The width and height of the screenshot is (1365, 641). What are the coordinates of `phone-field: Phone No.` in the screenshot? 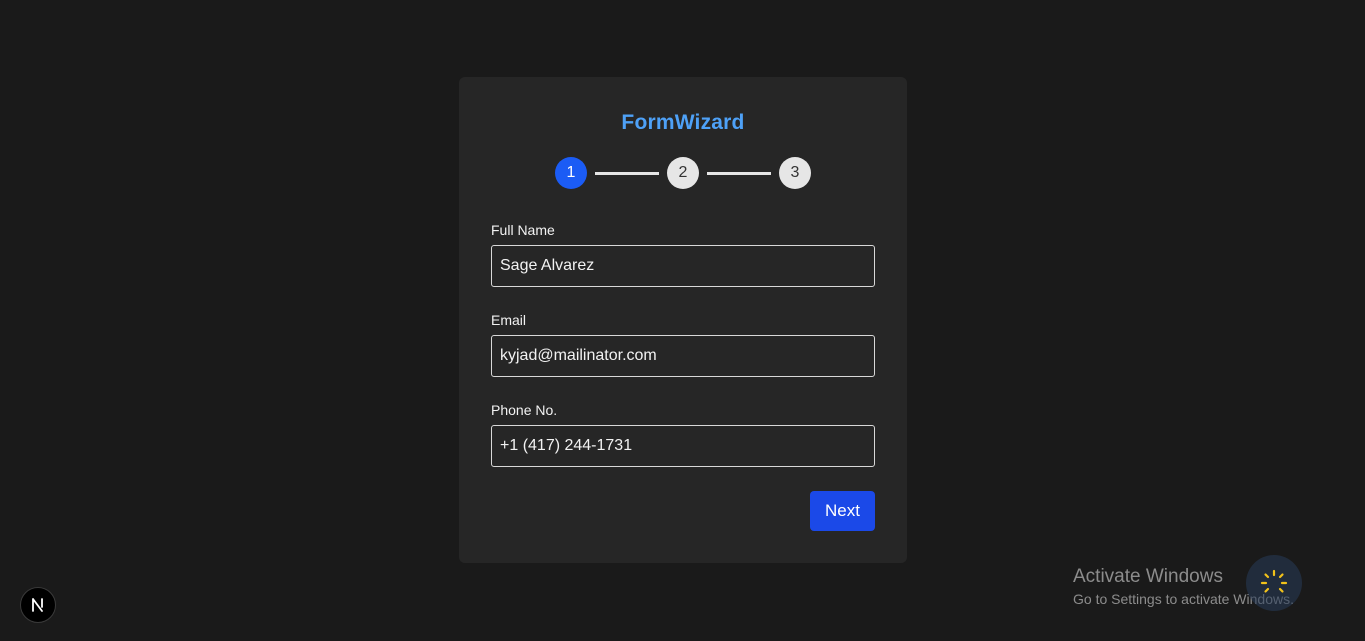 It's located at (683, 434).